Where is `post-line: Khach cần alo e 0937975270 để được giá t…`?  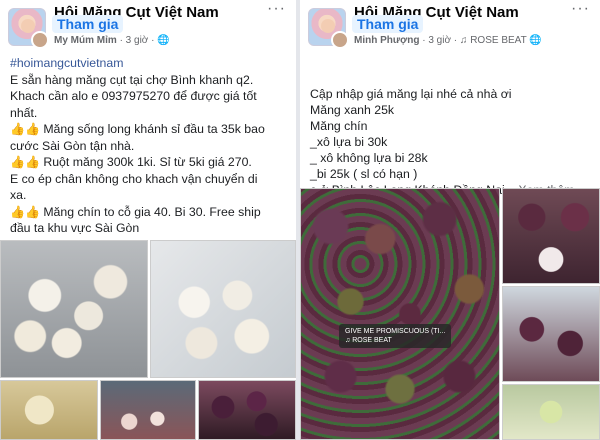
post-line: Khach cần alo e 0937975270 để được giá t… is located at coordinates (133, 96).